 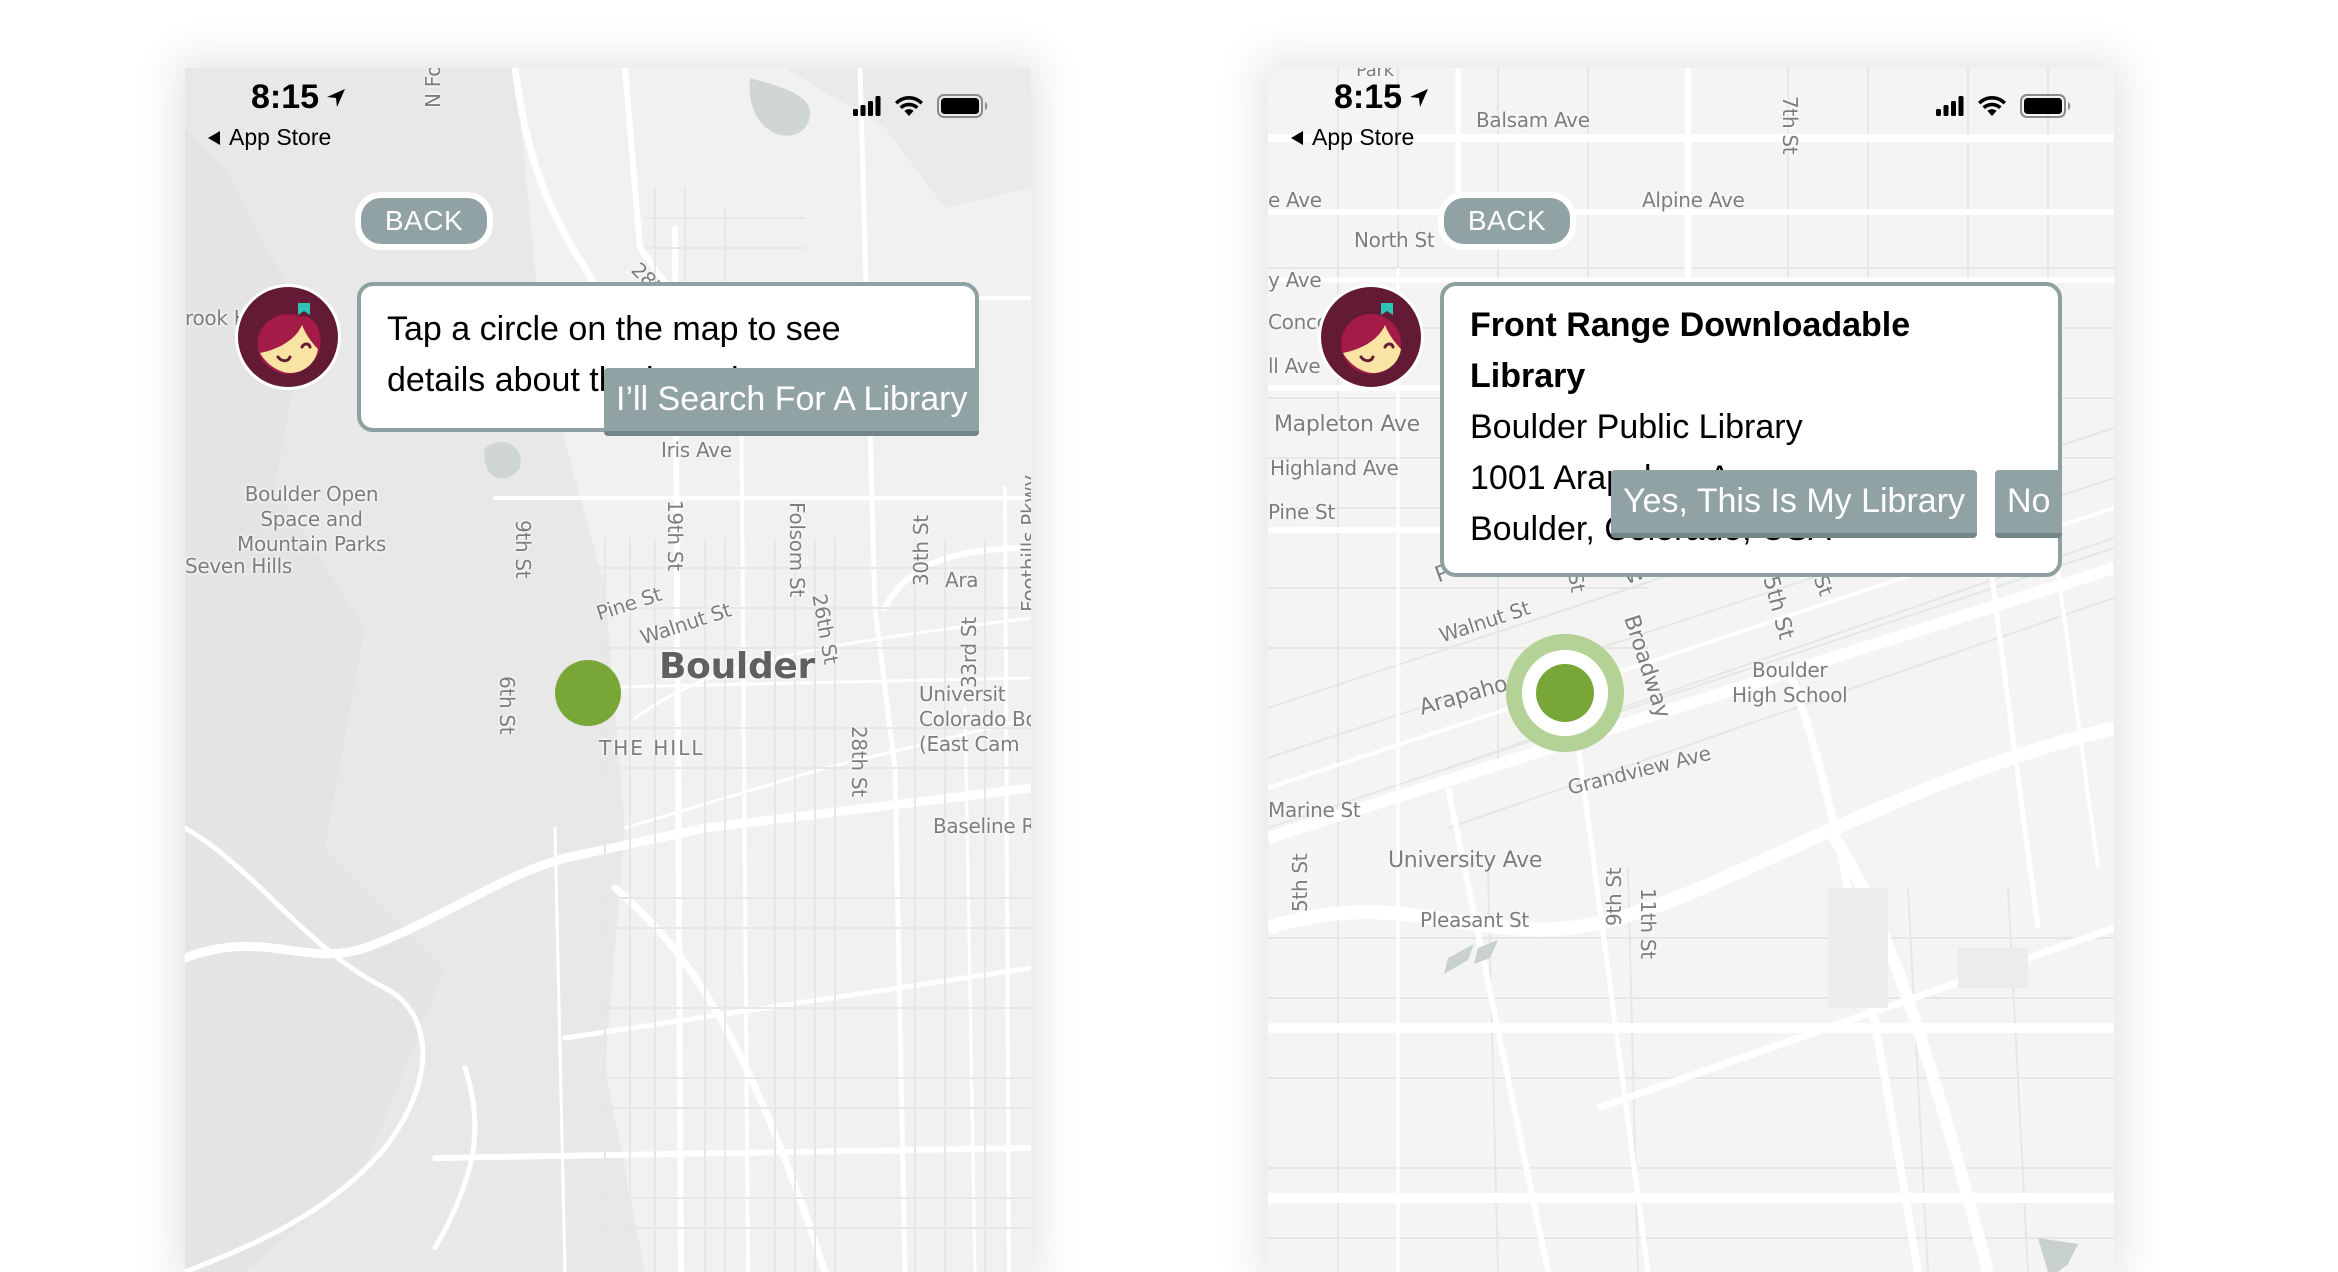 I want to click on map-label: Baseline R, so click(x=982, y=826).